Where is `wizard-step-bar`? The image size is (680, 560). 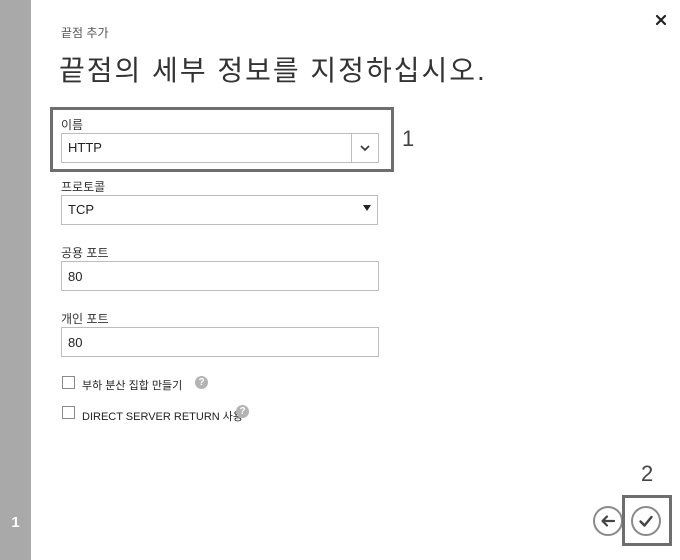 wizard-step-bar is located at coordinates (15, 280).